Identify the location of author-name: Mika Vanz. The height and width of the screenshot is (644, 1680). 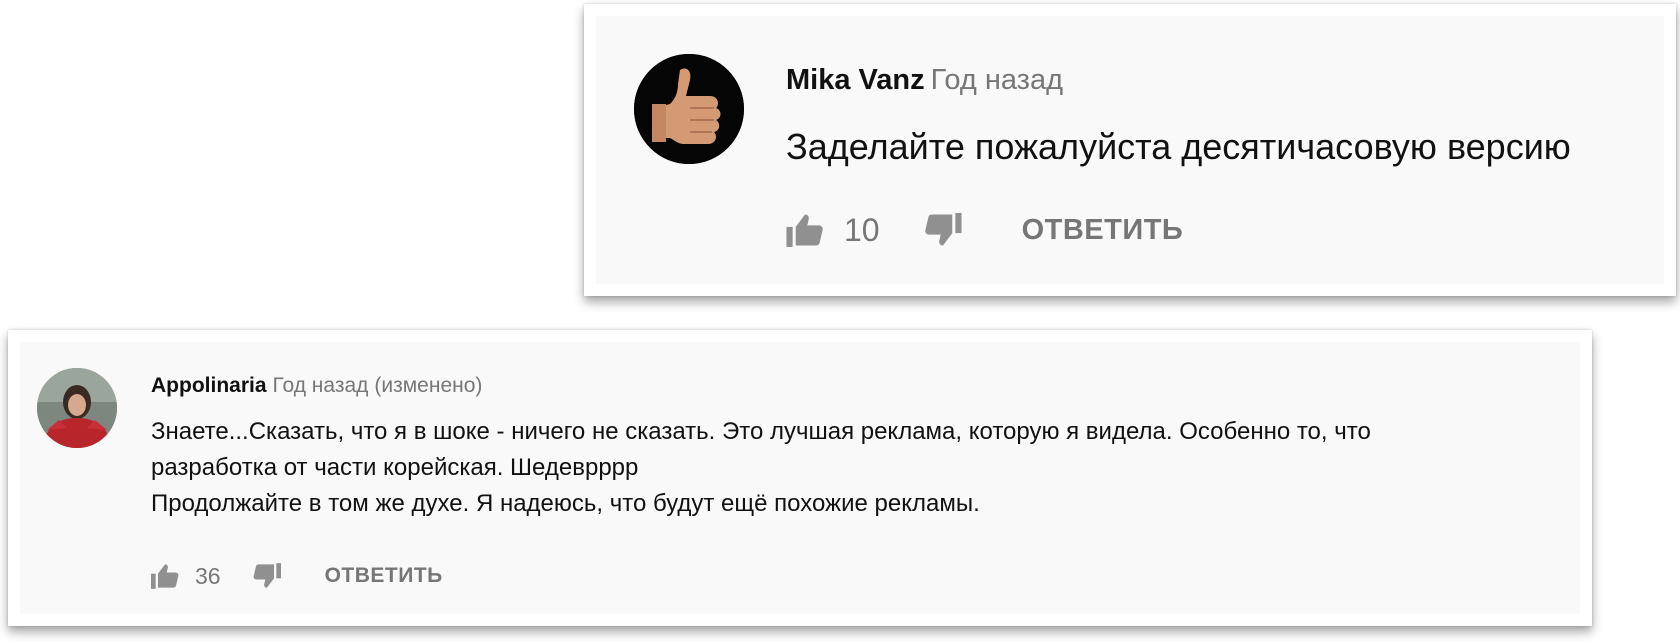
(855, 80).